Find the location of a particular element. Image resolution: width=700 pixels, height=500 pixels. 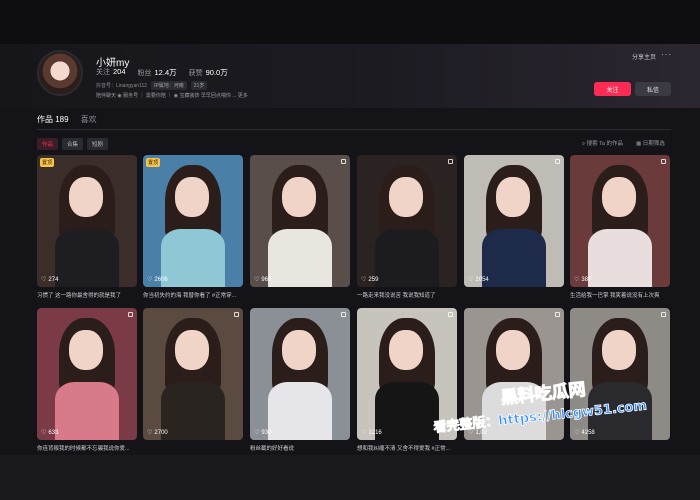

account-id: 抖音号：Linangyan112 is located at coordinates (122, 86).